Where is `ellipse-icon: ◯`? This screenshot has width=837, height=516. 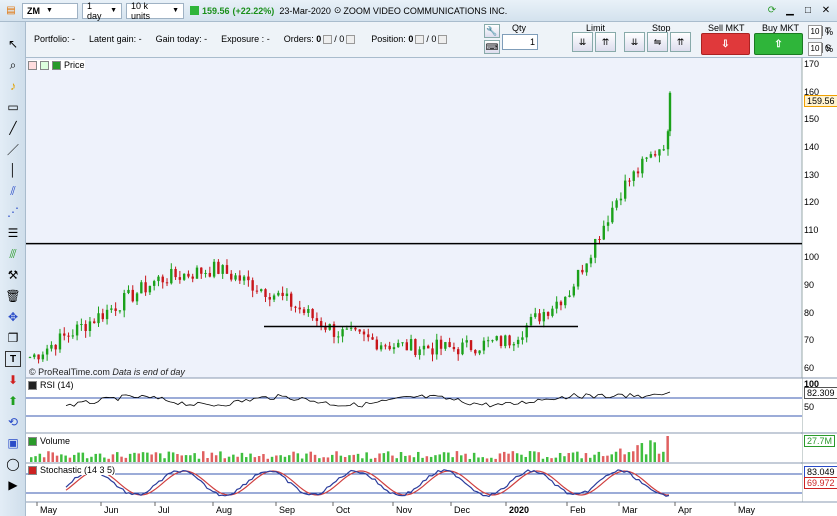 ellipse-icon: ◯ is located at coordinates (13, 464).